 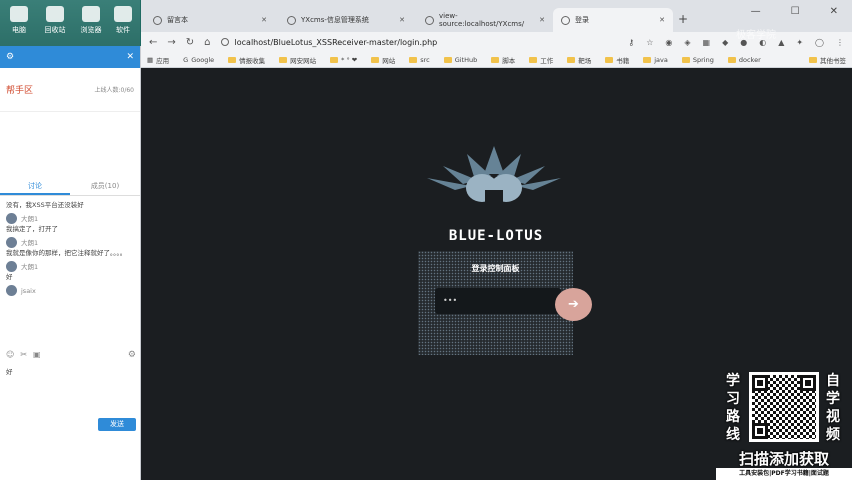 What do you see at coordinates (733, 408) in the screenshot?
I see `promo-left-text: 学习路线` at bounding box center [733, 408].